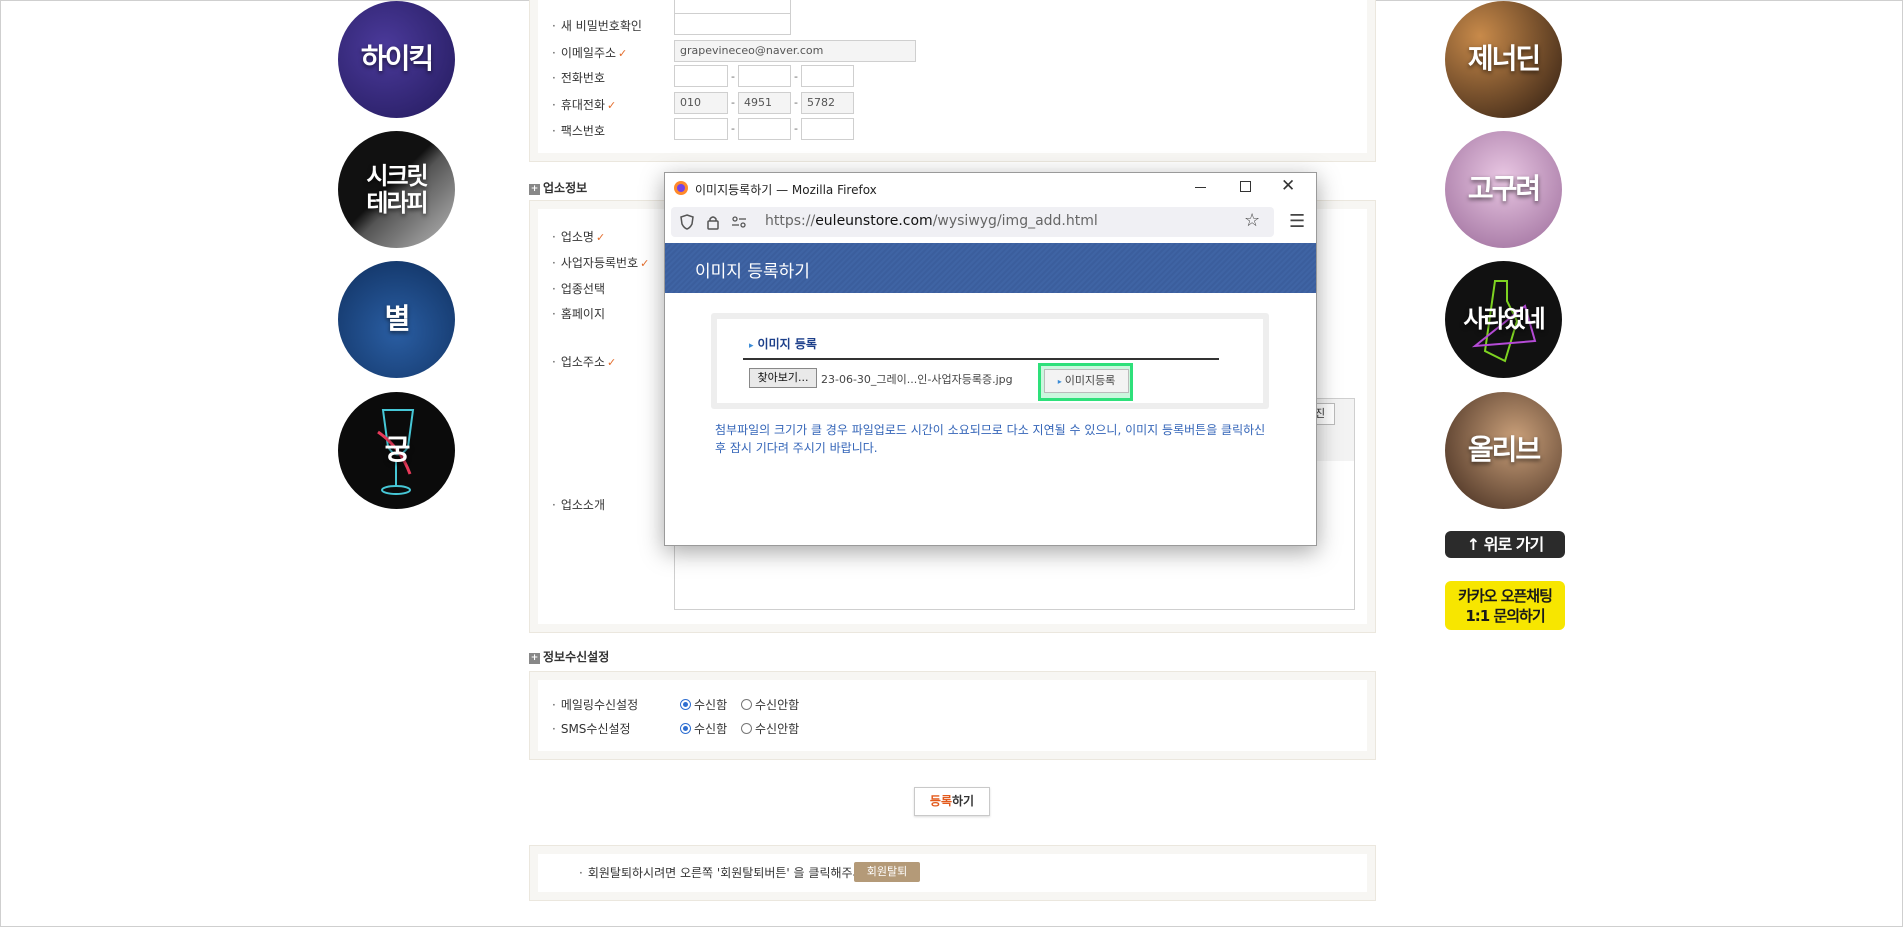 Image resolution: width=1903 pixels, height=927 pixels. Describe the element at coordinates (569, 657) in the screenshot. I see `subscription-section-title: + 정보수신설정` at that location.